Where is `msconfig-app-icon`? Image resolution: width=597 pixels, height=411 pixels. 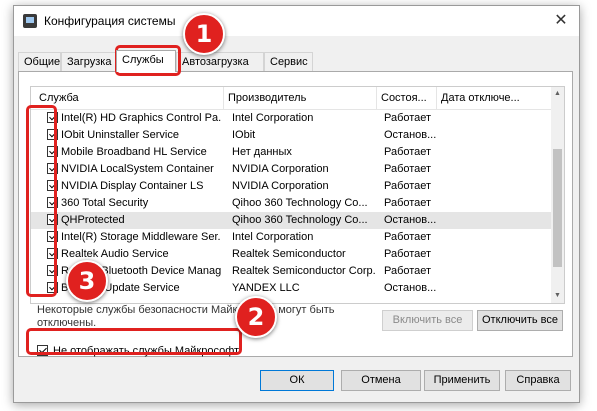
msconfig-app-icon is located at coordinates (30, 21).